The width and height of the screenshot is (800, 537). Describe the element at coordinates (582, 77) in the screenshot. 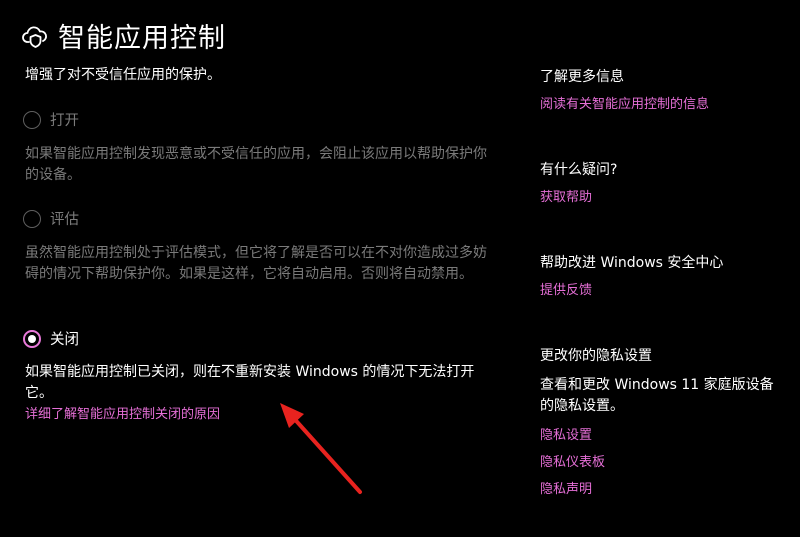

I see `learn-more-heading: 了解更多信息` at that location.